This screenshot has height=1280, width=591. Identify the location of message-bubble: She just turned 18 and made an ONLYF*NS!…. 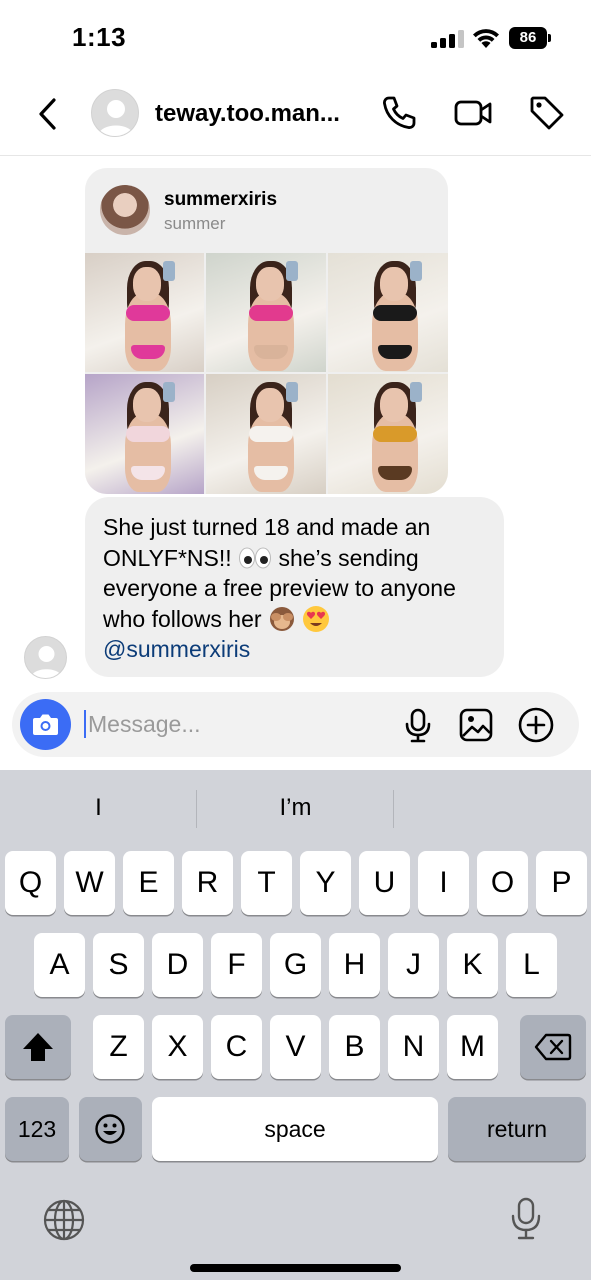
(294, 587).